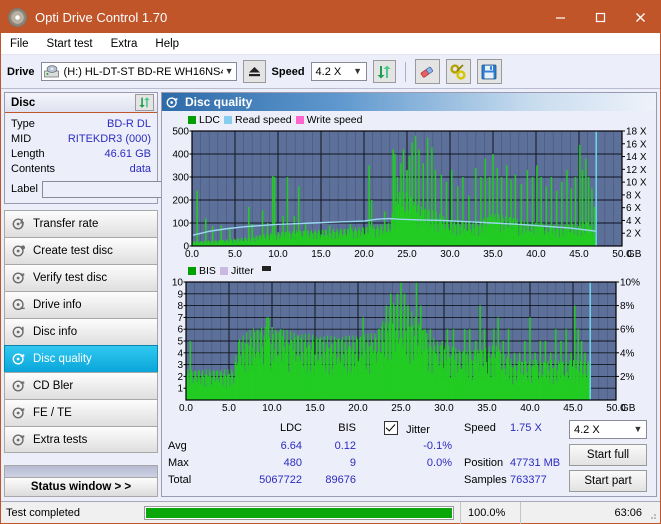 The image size is (661, 524). I want to click on content-header: Disc quality, so click(409, 102).